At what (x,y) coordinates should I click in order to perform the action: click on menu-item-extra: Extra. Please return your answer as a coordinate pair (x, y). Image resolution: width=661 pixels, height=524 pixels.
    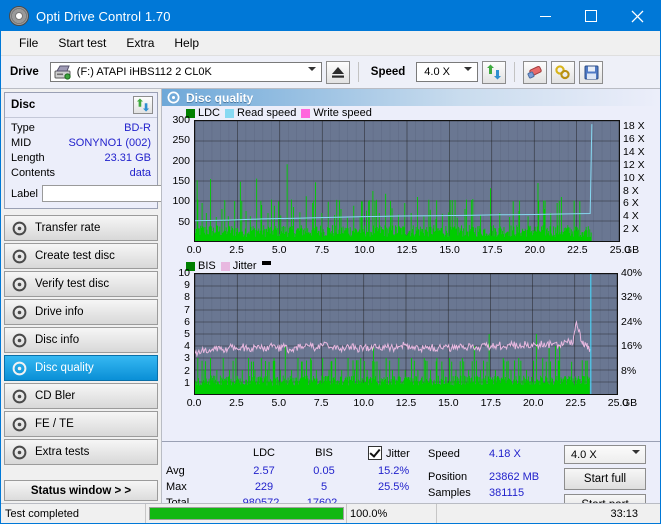
    Looking at the image, I should click on (140, 43).